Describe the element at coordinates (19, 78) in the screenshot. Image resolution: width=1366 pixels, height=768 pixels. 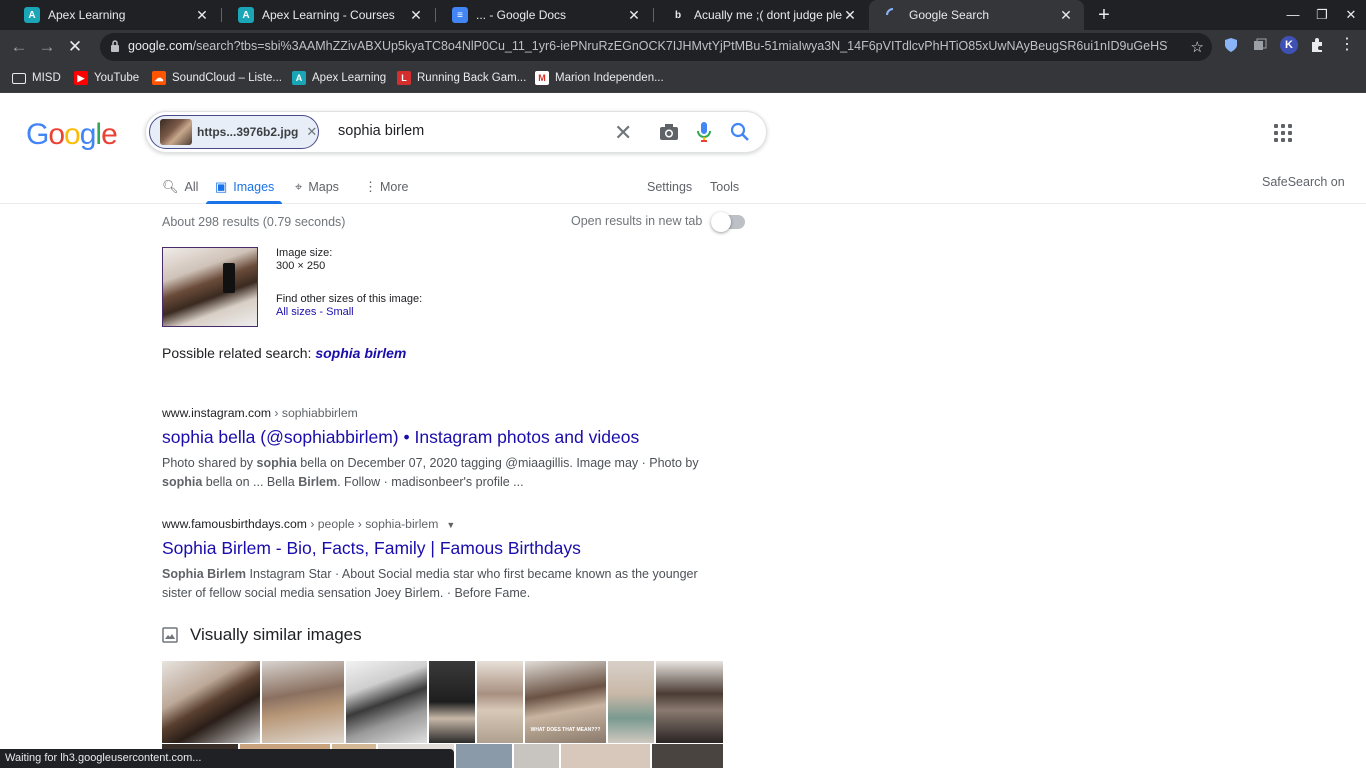
I see `folder-icon` at that location.